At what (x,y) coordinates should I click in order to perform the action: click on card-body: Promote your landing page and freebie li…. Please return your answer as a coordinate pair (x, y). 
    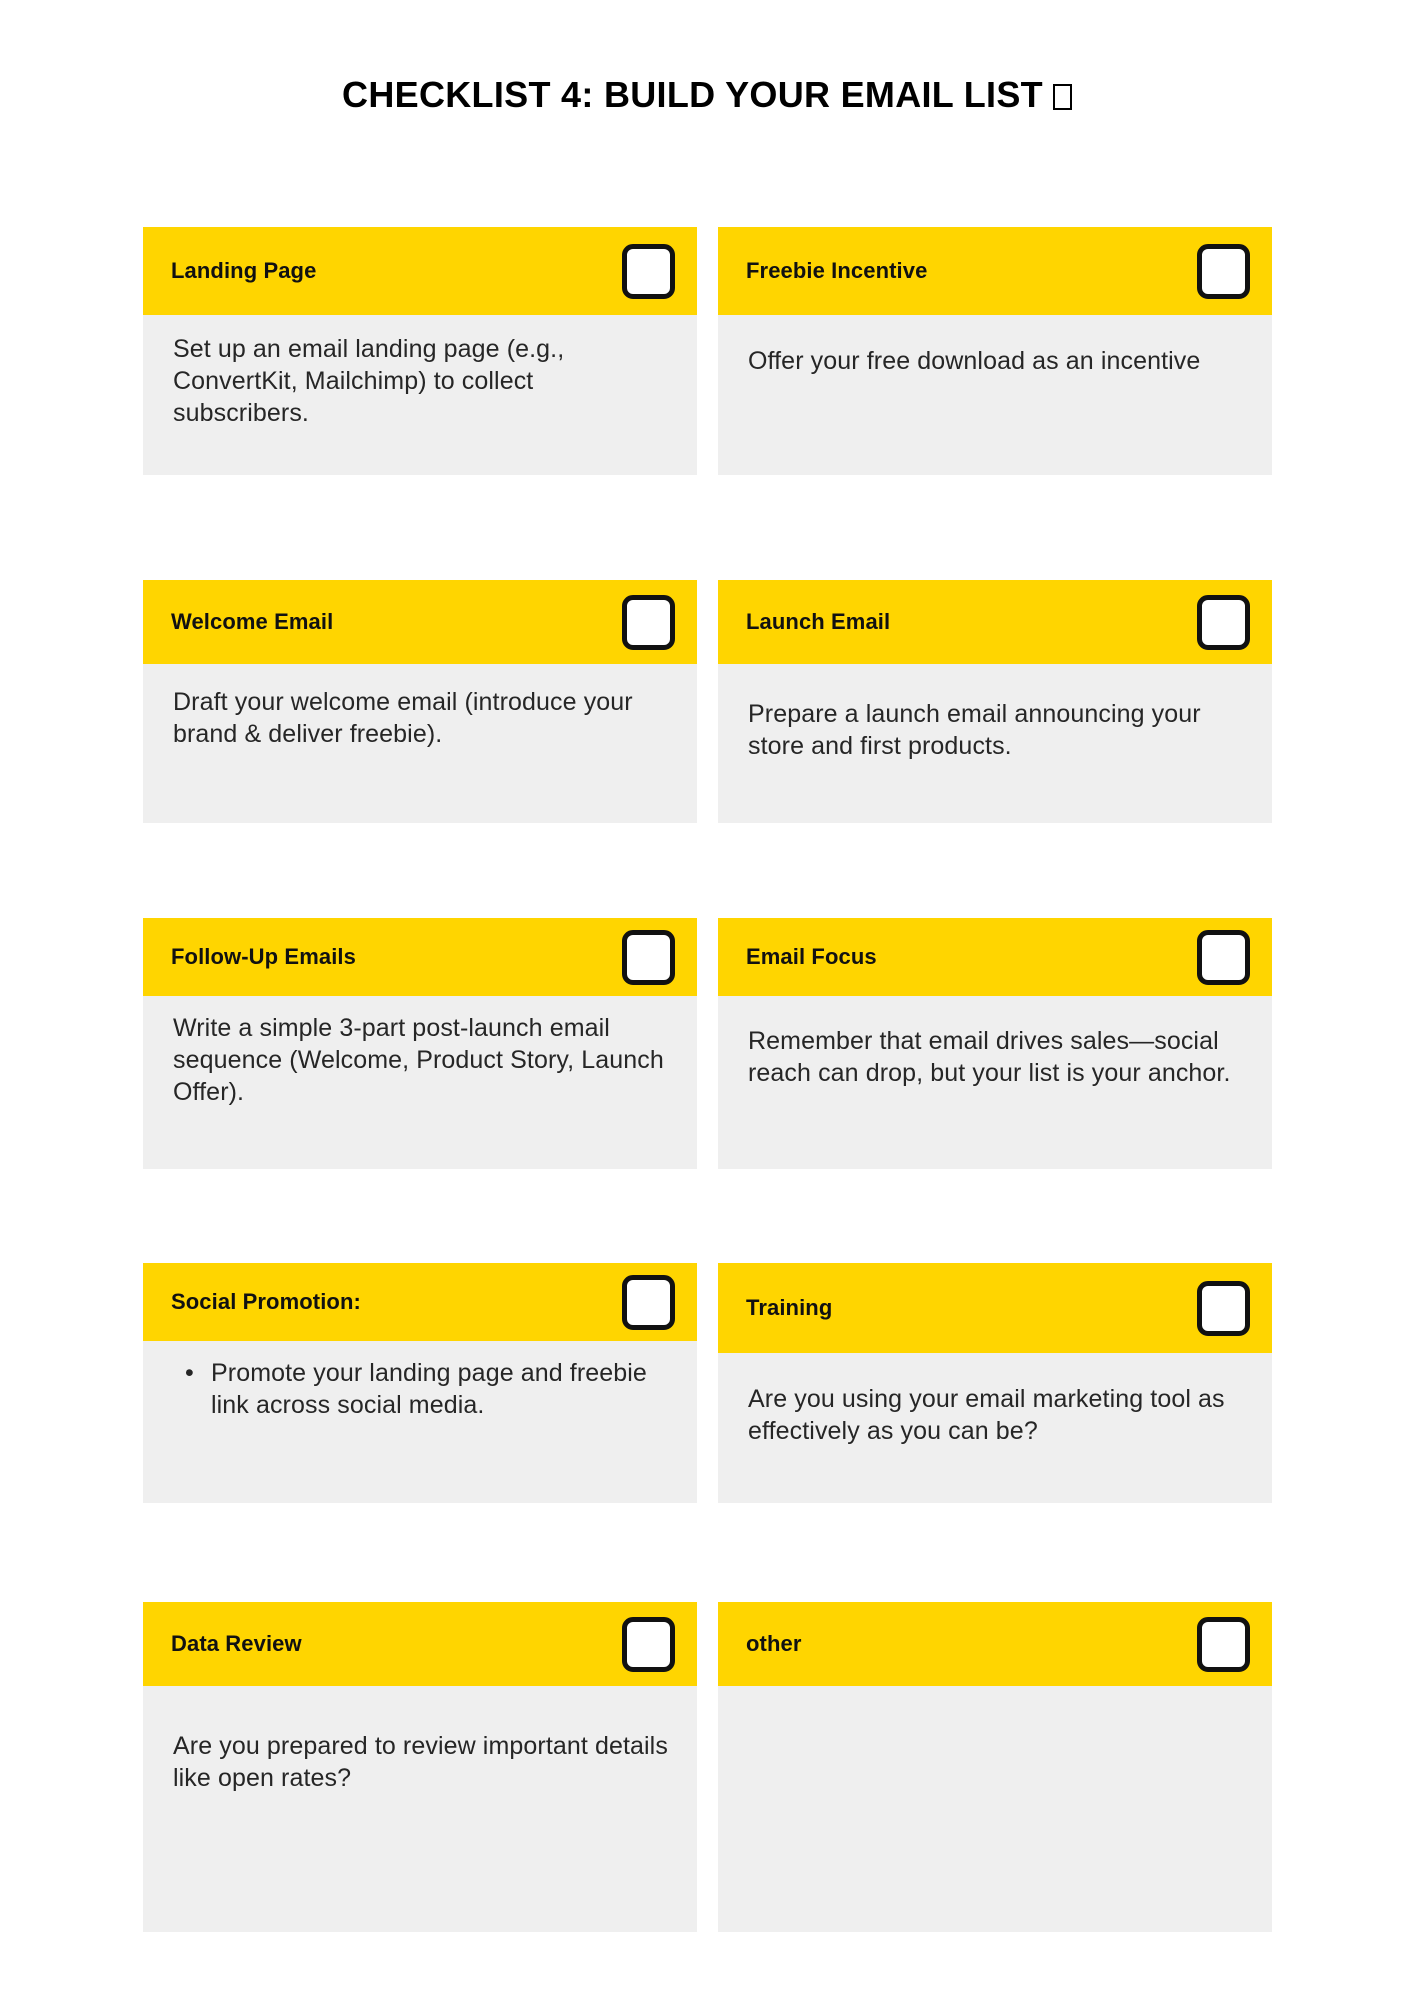
    Looking at the image, I should click on (420, 1422).